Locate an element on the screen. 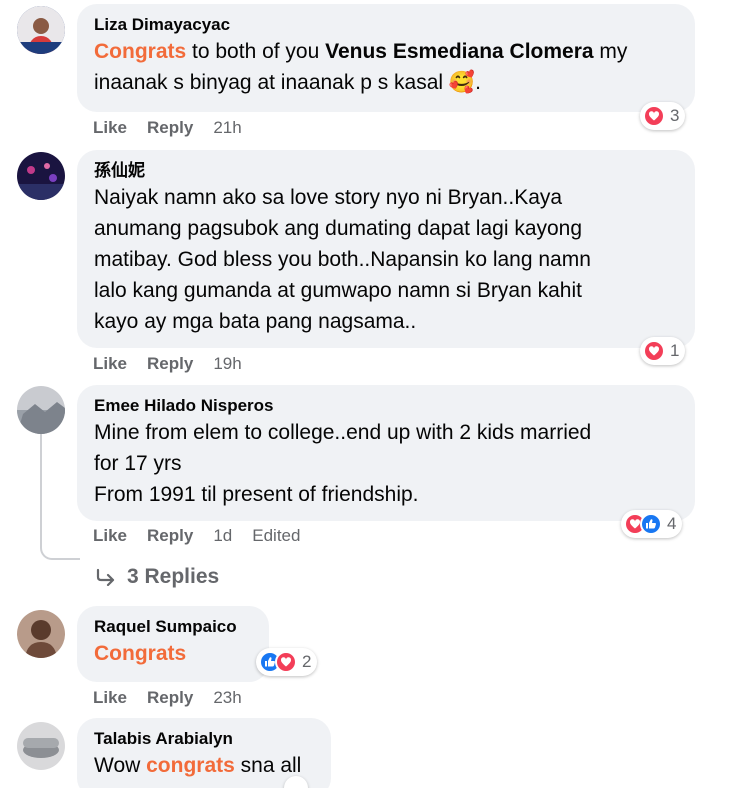  timestamp: 23h is located at coordinates (227, 698).